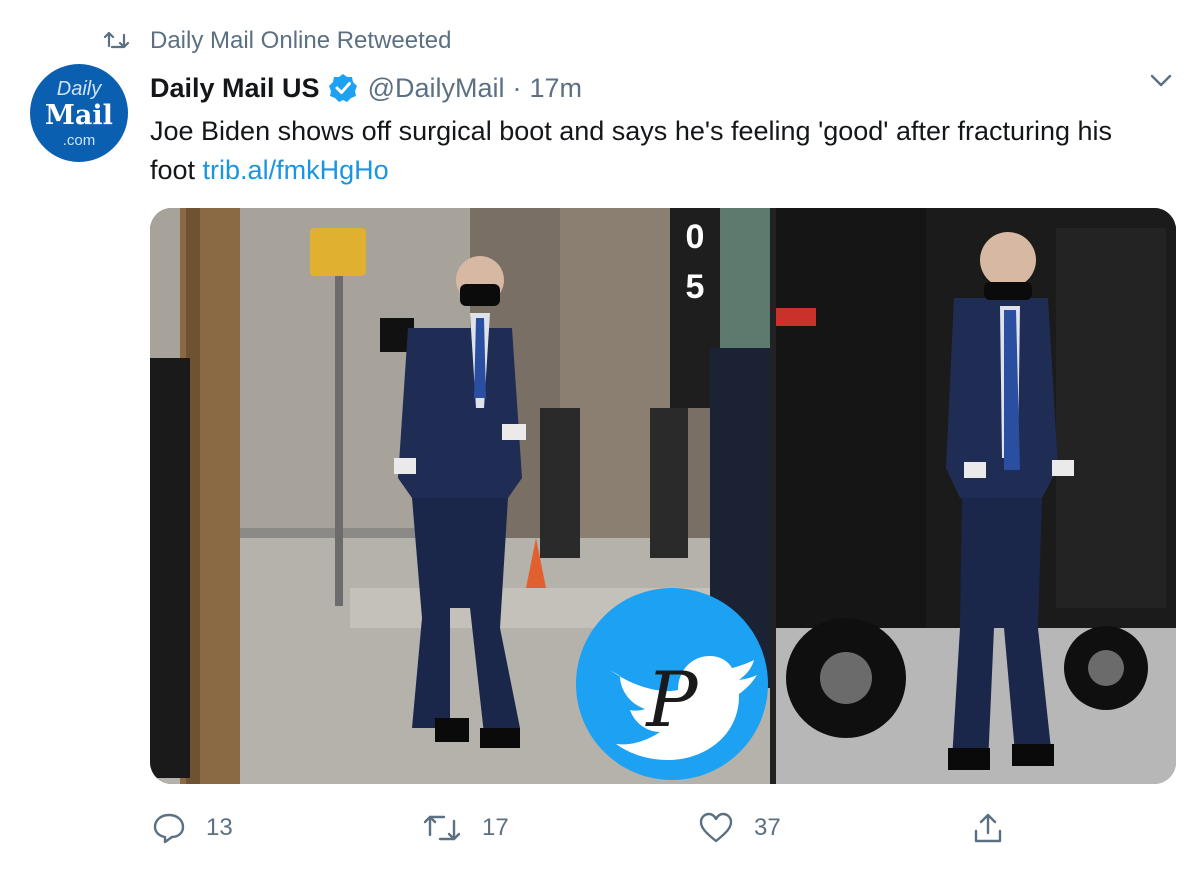  Describe the element at coordinates (988, 828) in the screenshot. I see `share-icon` at that location.